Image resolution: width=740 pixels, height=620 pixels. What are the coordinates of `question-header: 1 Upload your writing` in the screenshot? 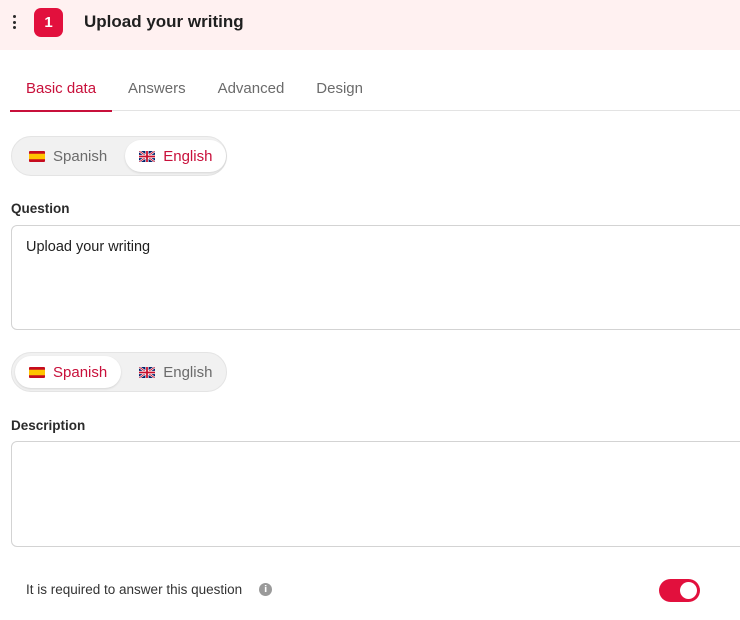 It's located at (370, 25).